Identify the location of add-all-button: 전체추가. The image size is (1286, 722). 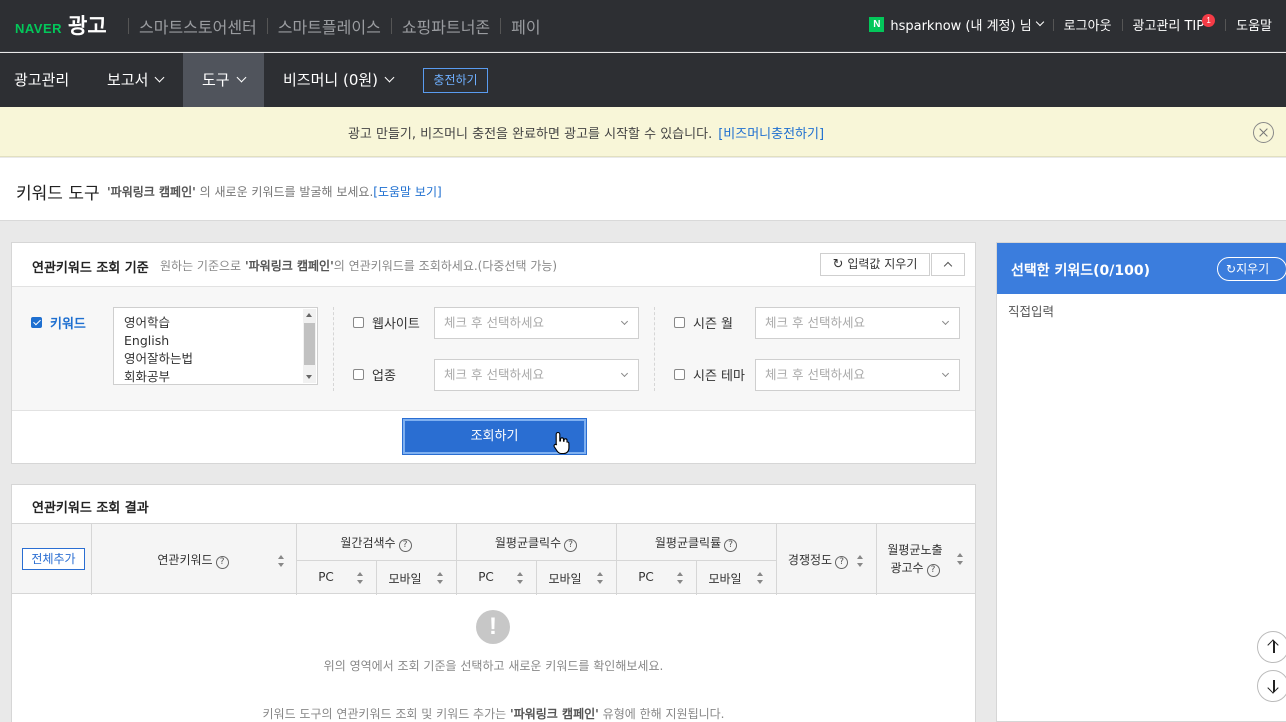
(53, 559).